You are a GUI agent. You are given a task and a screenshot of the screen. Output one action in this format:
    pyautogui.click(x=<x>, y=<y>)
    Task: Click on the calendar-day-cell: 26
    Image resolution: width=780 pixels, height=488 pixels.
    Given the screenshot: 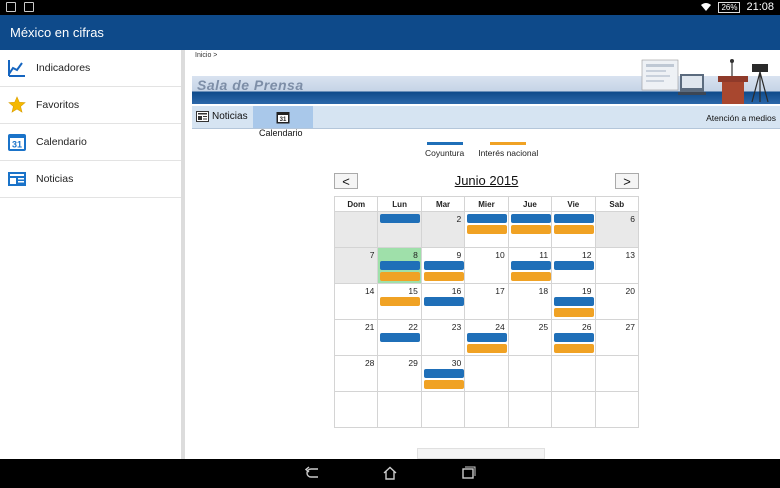 What is the action you would take?
    pyautogui.click(x=573, y=337)
    